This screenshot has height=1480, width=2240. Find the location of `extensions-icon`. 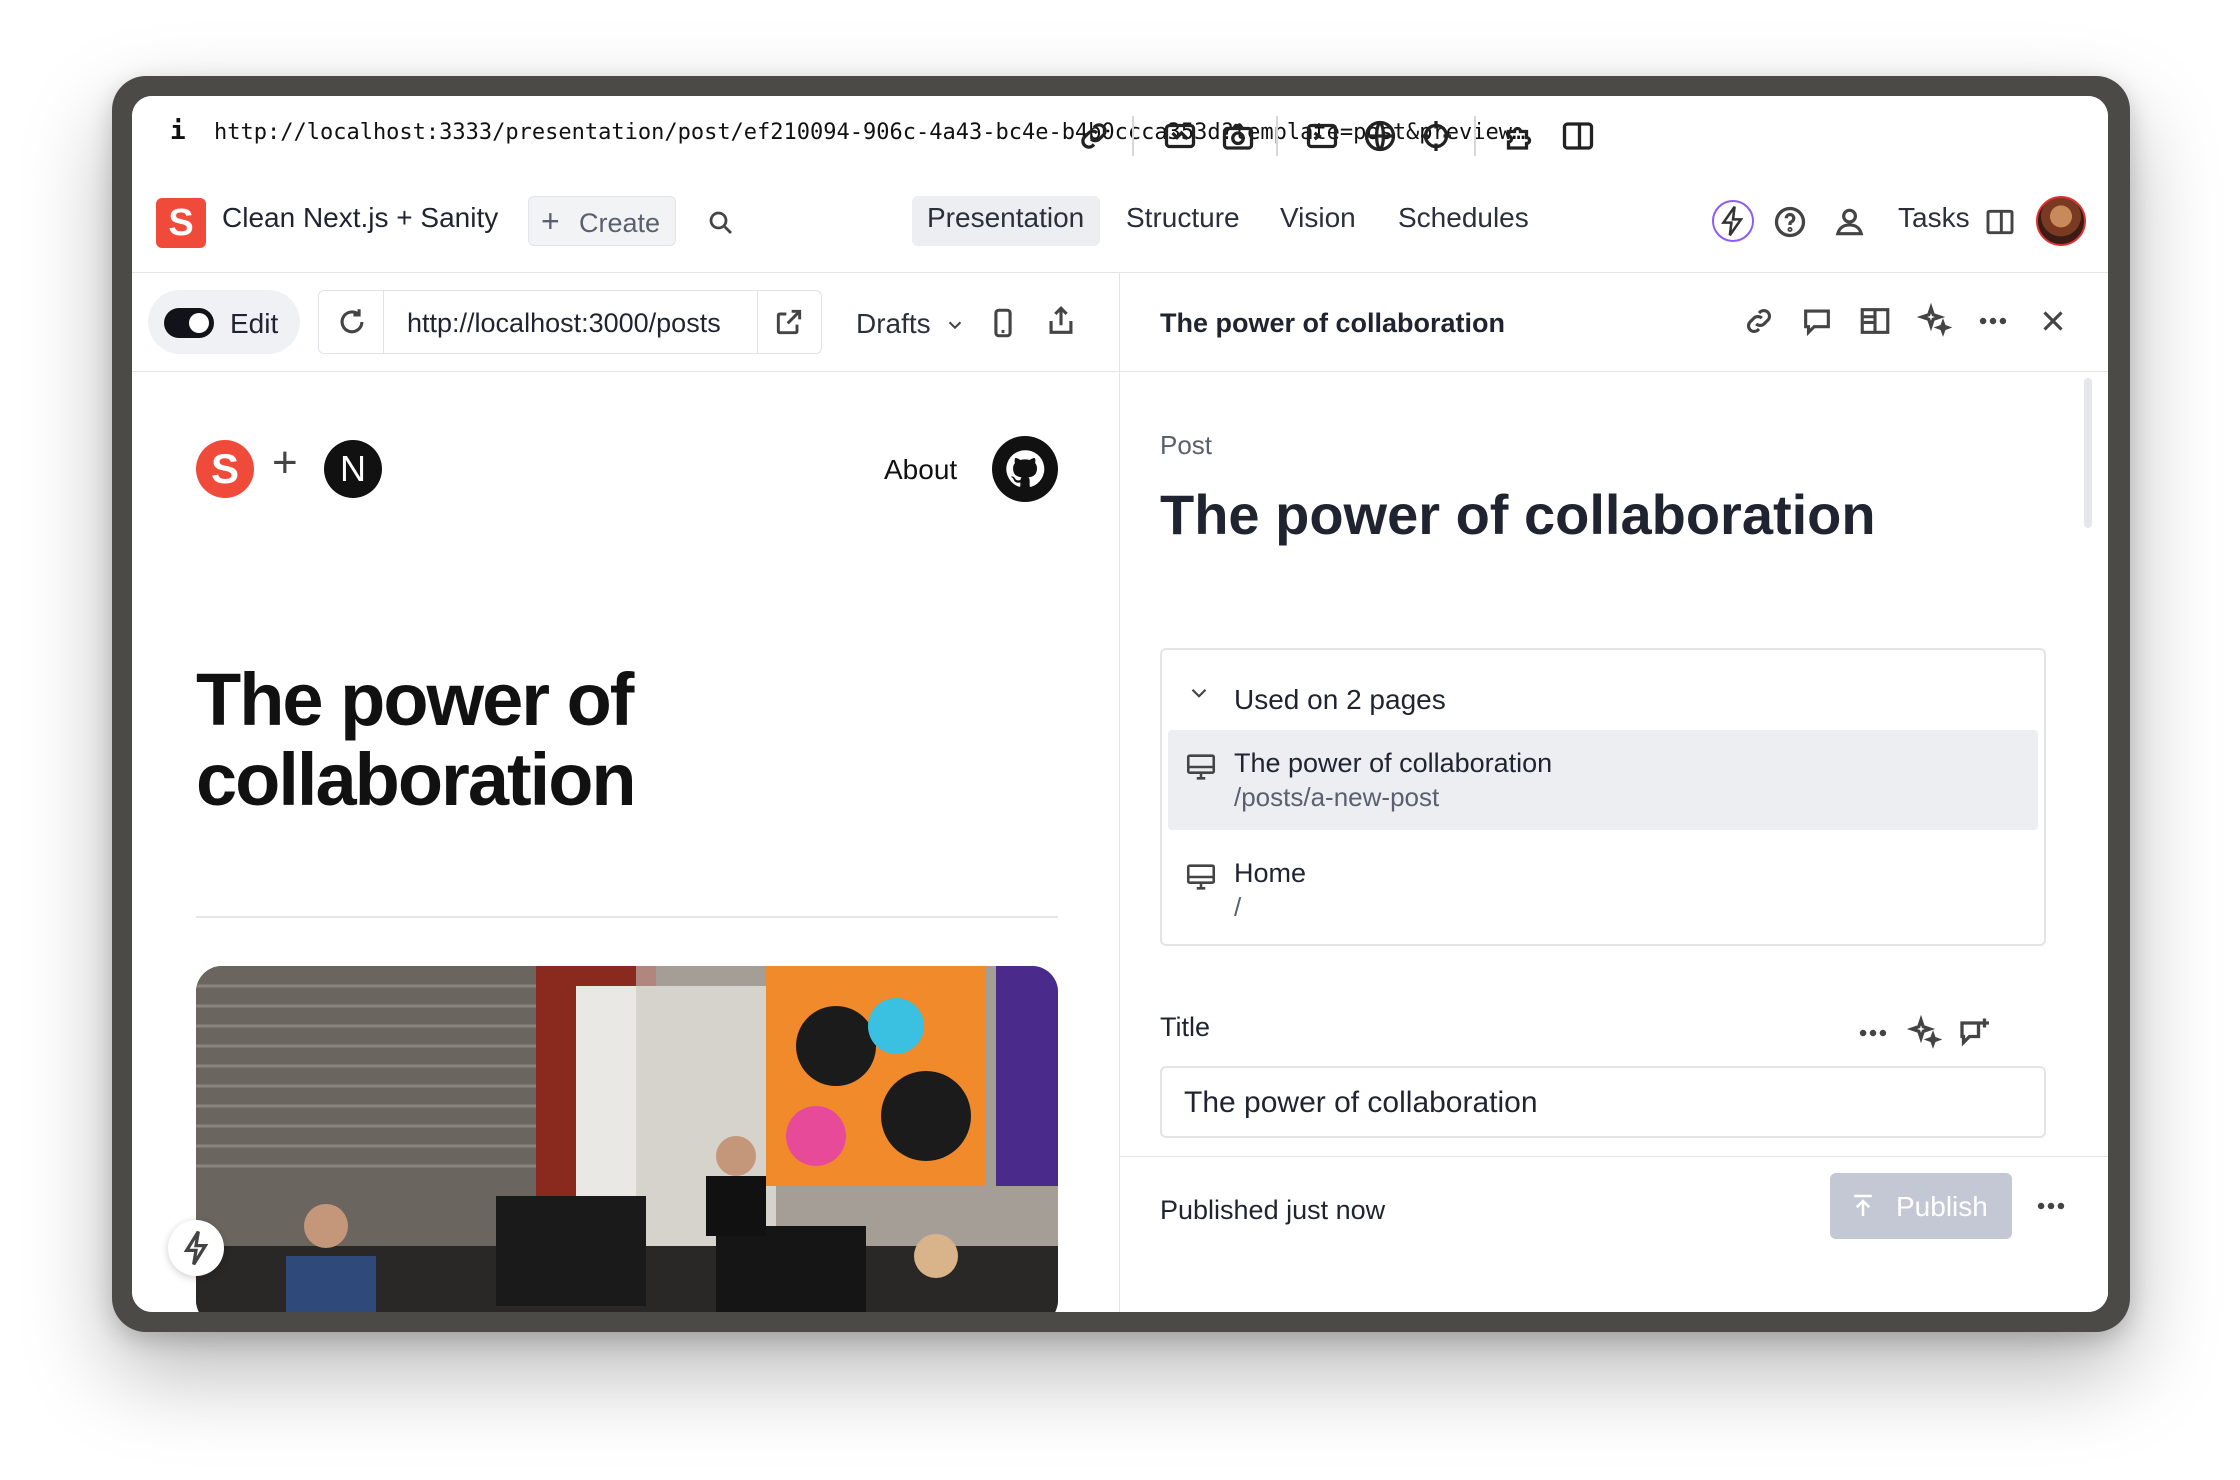

extensions-icon is located at coordinates (1522, 136).